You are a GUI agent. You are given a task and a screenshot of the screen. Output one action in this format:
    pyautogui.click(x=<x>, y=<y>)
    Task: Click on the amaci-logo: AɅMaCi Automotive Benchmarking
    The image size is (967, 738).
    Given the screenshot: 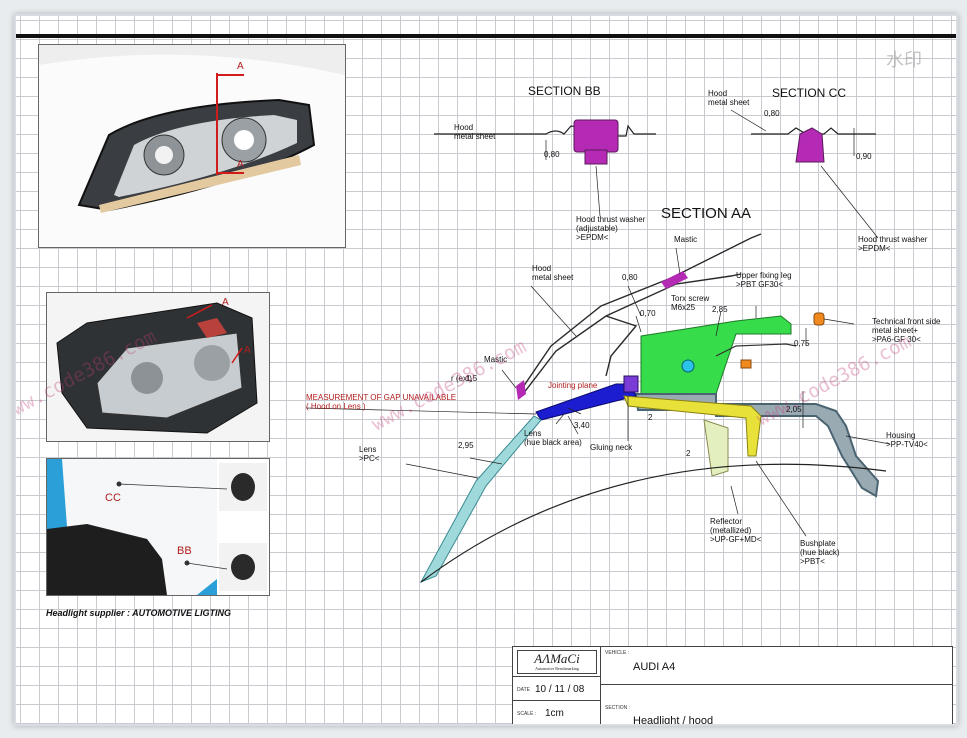 What is the action you would take?
    pyautogui.click(x=557, y=662)
    